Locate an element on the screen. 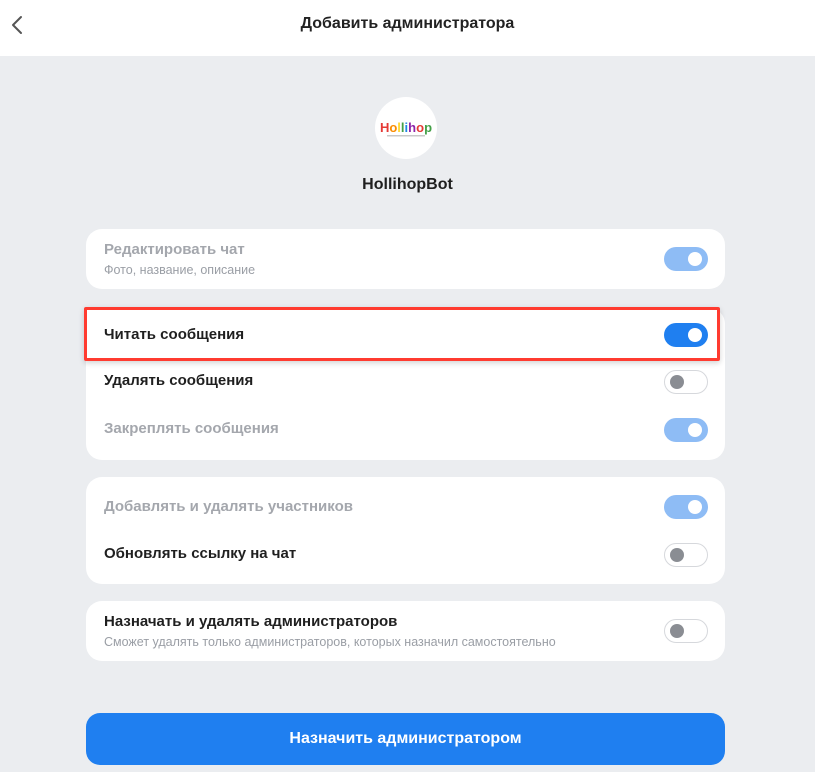  permission-title: Читать сообщения is located at coordinates (174, 334).